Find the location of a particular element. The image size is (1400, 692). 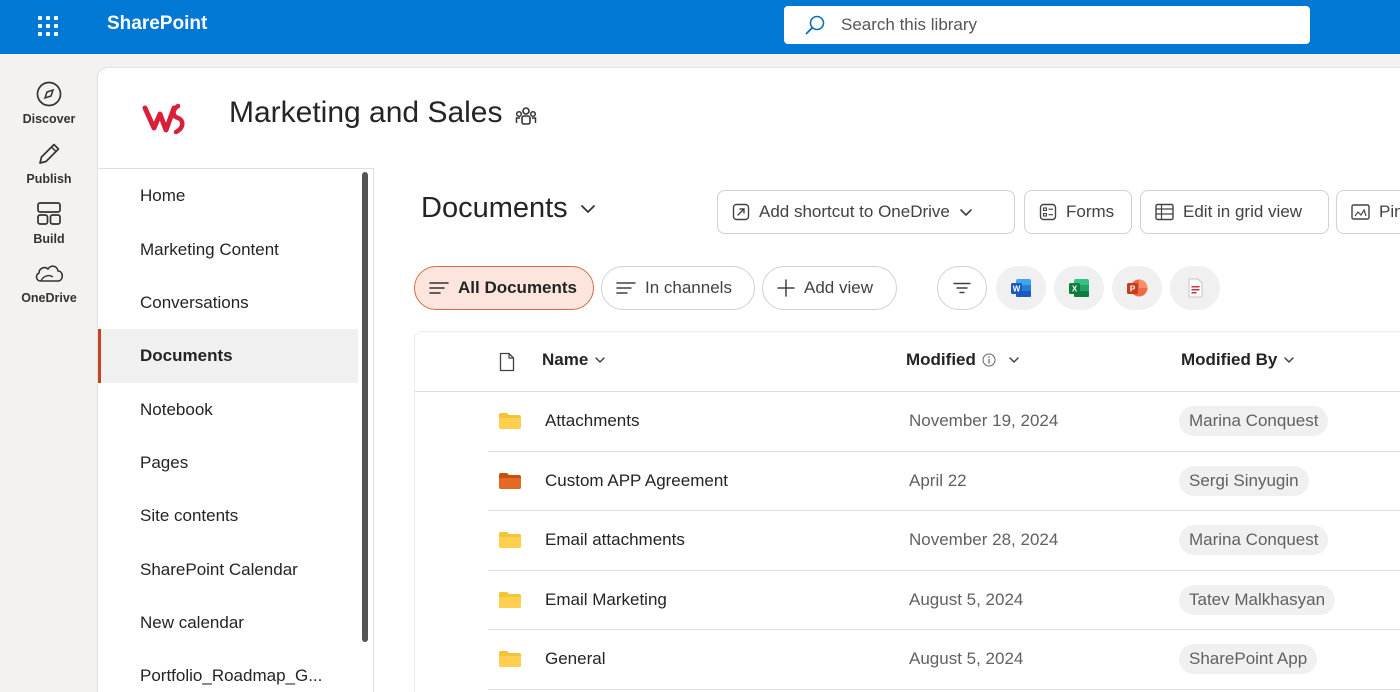

list-header: Name Modified Modified By is located at coordinates (907, 362).